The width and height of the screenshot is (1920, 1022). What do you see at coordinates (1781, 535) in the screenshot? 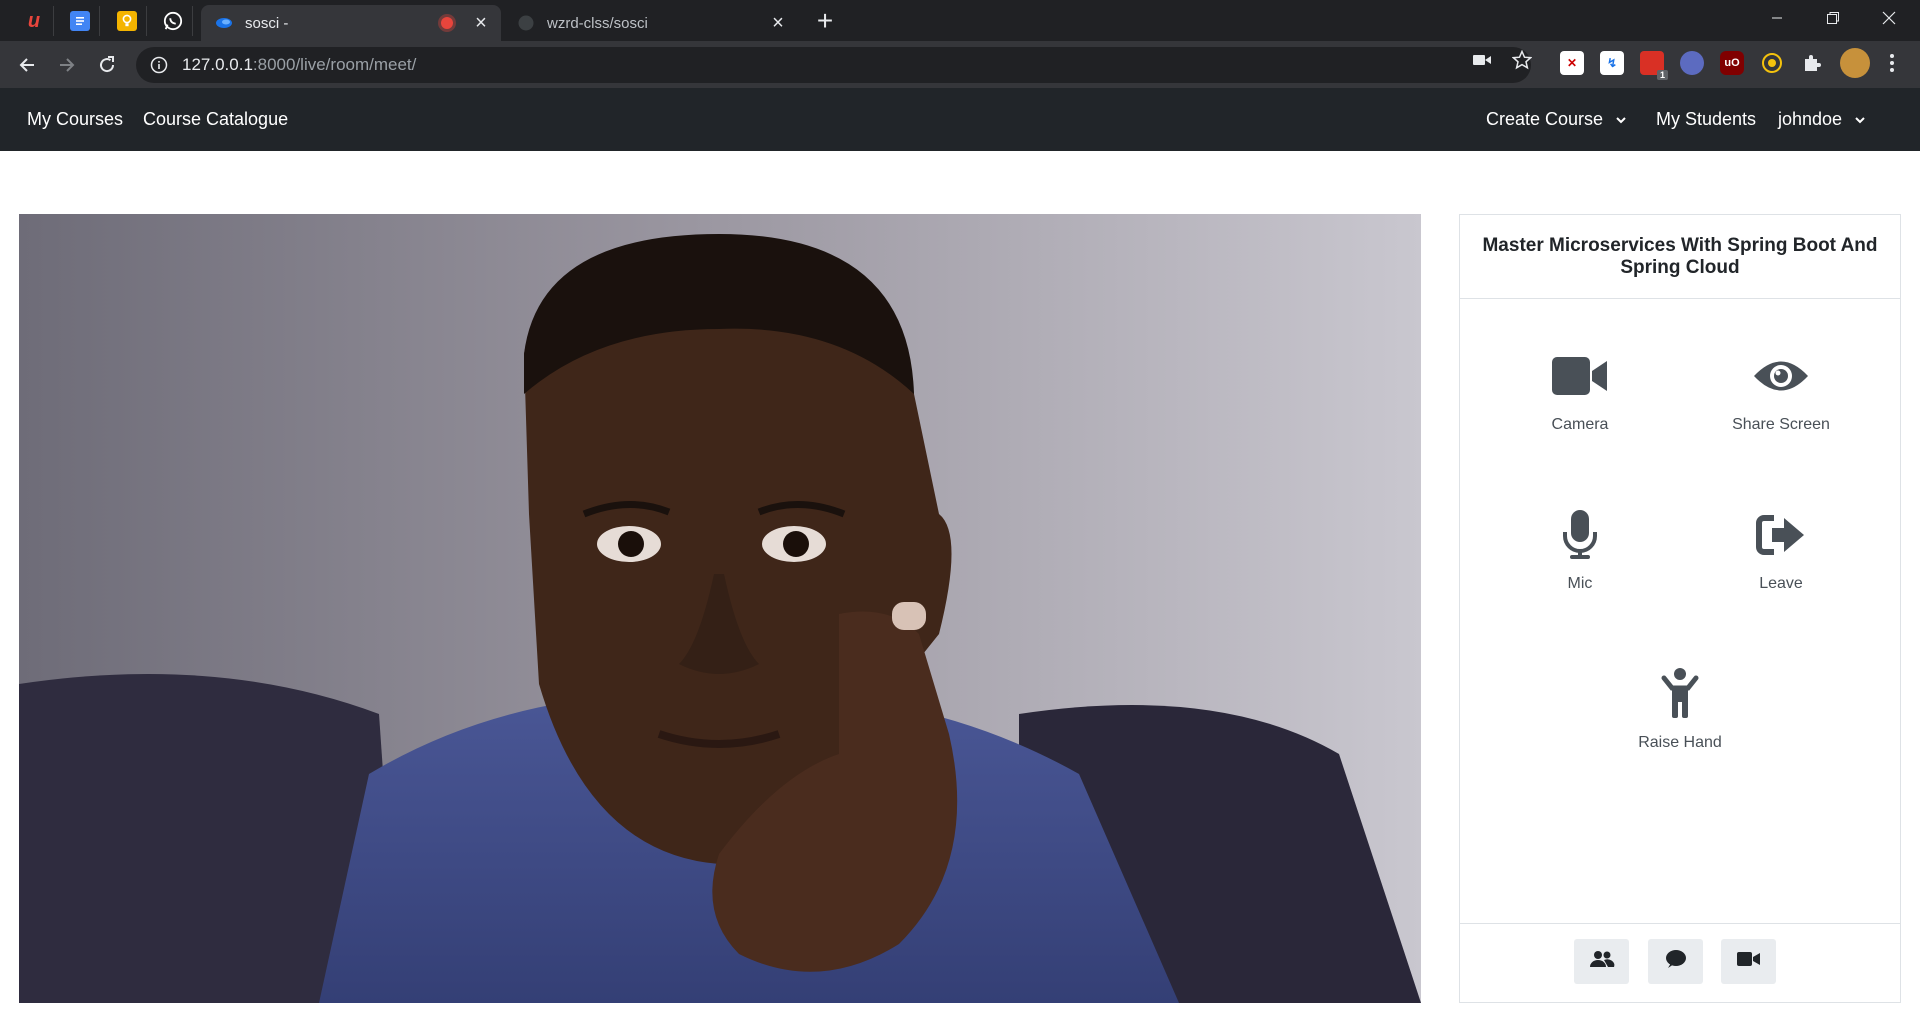
I see `sign-out-icon` at bounding box center [1781, 535].